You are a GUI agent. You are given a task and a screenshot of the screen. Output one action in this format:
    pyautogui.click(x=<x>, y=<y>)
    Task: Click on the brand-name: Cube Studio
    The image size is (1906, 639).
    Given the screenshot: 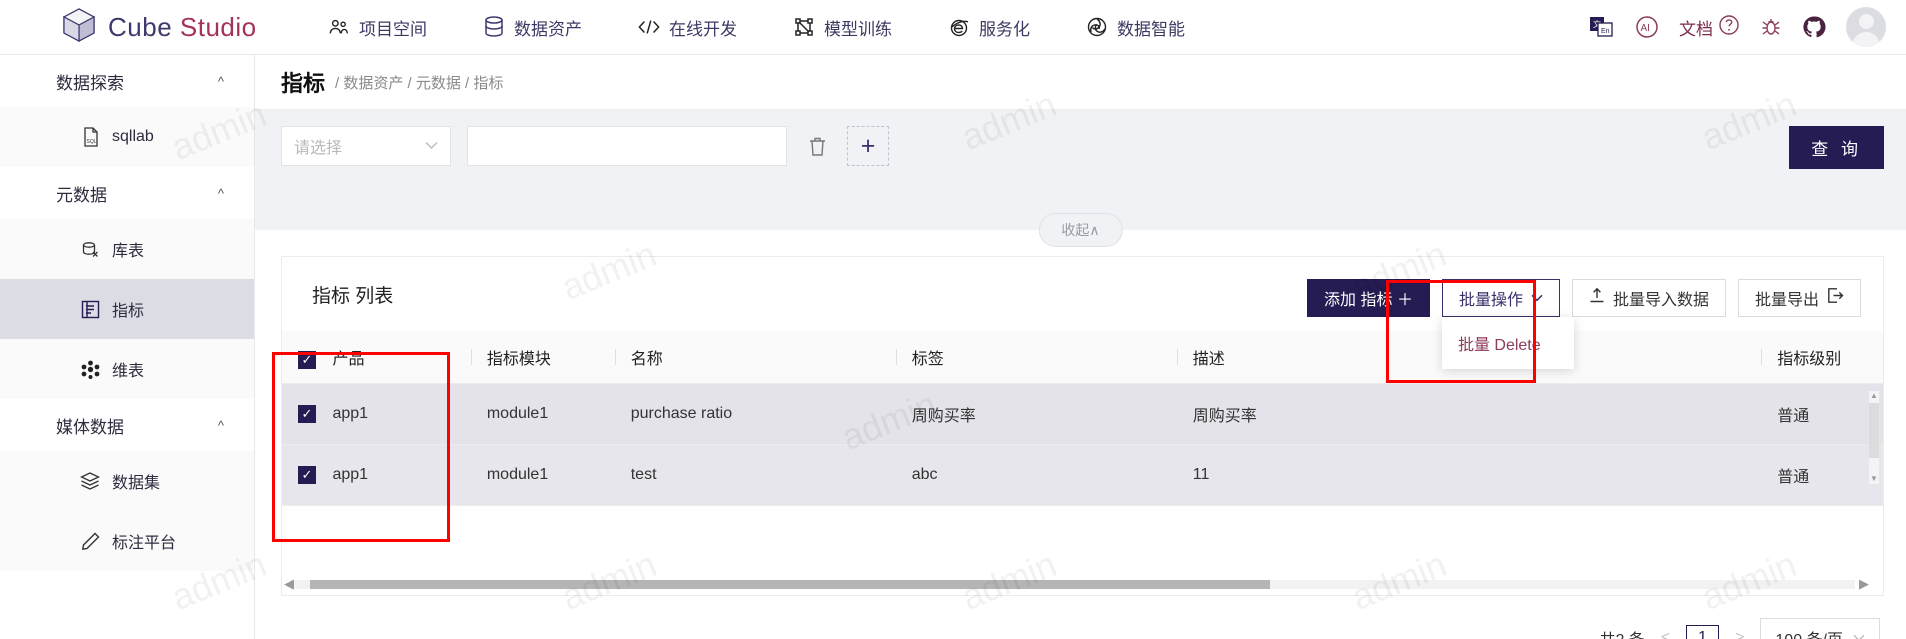 What is the action you would take?
    pyautogui.click(x=182, y=27)
    